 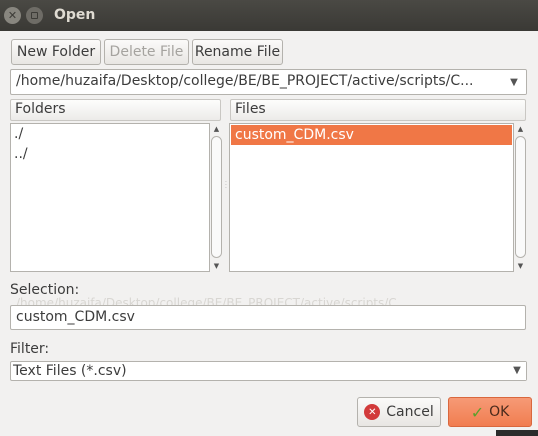 I want to click on filter-label: Filter:, so click(x=30, y=349).